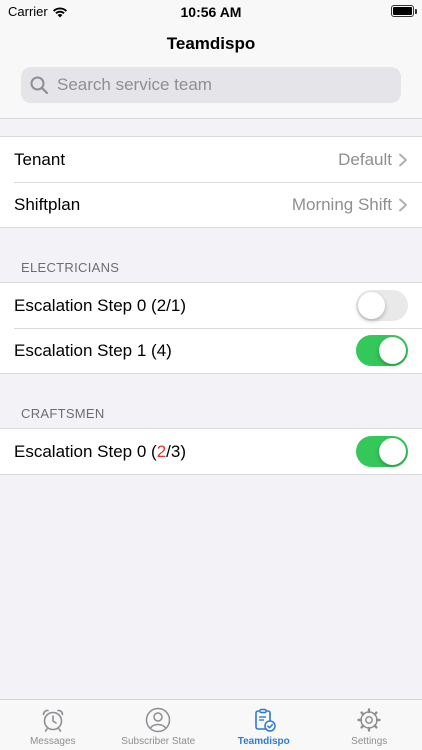 The image size is (422, 750). Describe the element at coordinates (40, 159) in the screenshot. I see `tenant-label: Tenant` at that location.